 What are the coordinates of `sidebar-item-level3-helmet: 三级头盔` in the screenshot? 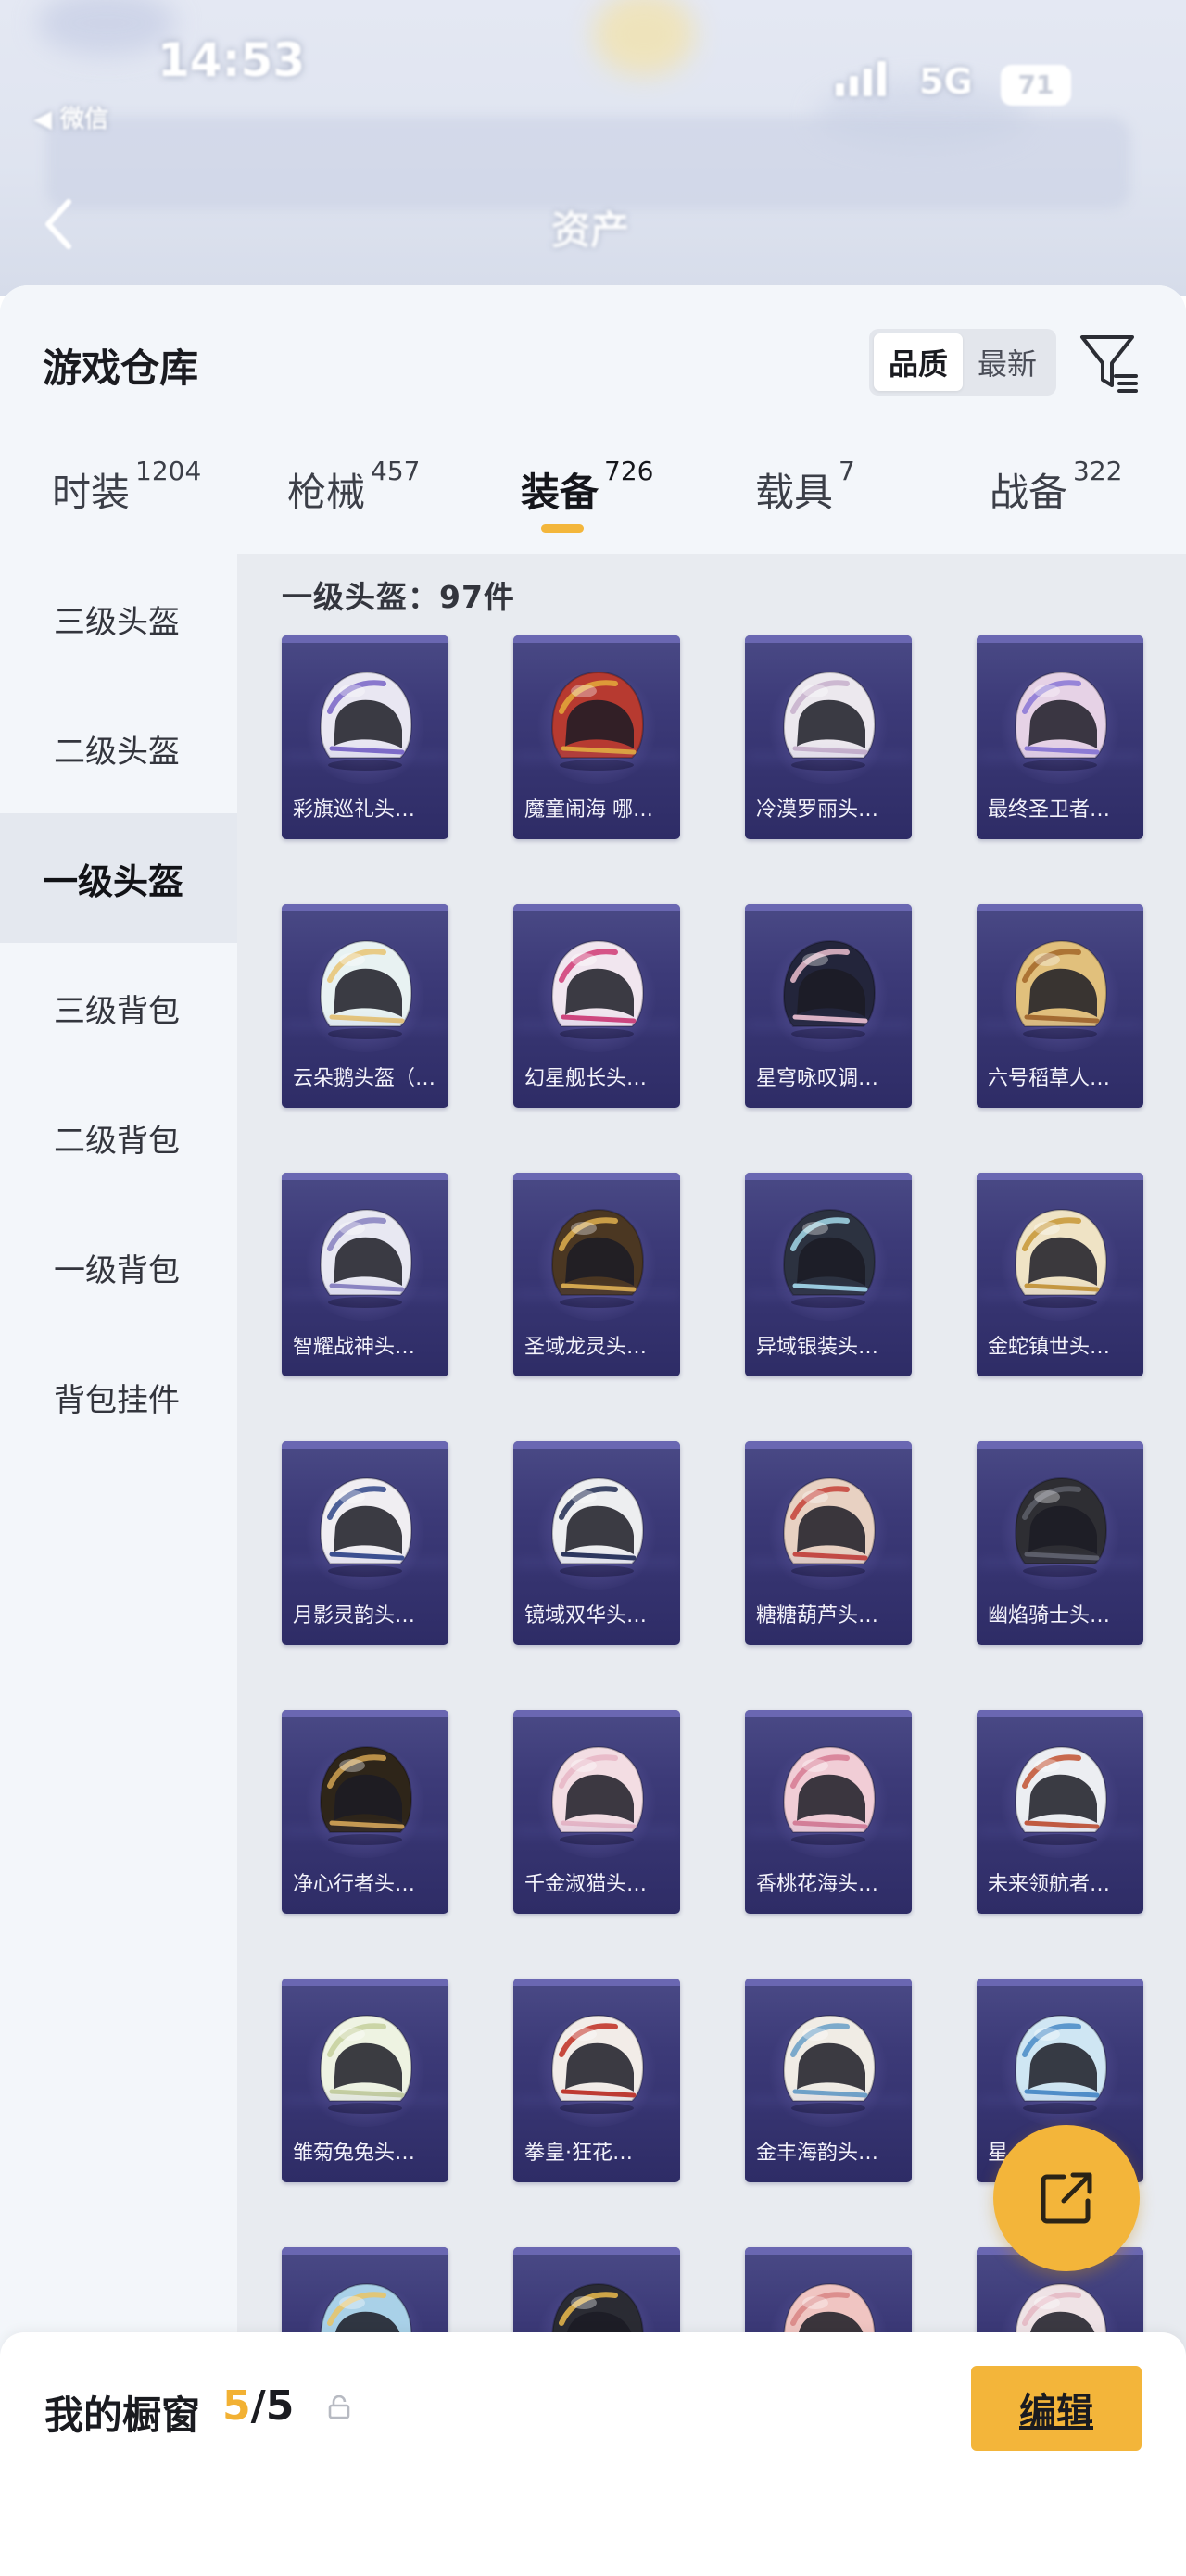 It's located at (118, 619).